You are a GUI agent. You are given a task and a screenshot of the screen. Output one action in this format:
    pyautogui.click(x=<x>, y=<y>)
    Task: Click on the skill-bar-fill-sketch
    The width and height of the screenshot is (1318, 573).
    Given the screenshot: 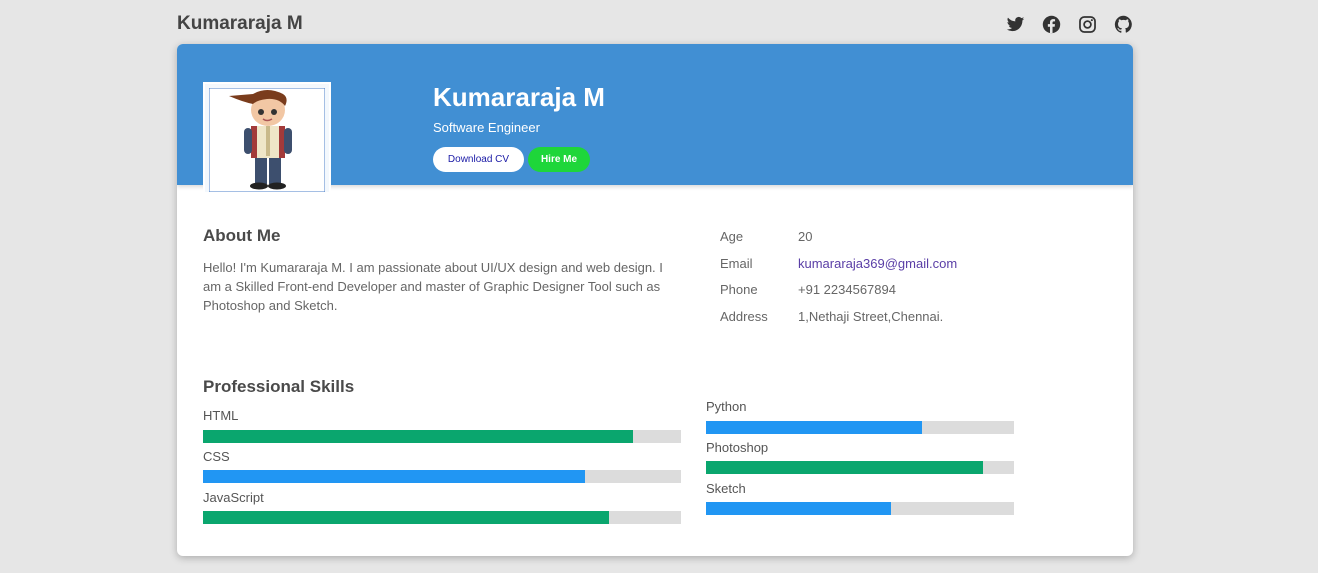 What is the action you would take?
    pyautogui.click(x=798, y=508)
    